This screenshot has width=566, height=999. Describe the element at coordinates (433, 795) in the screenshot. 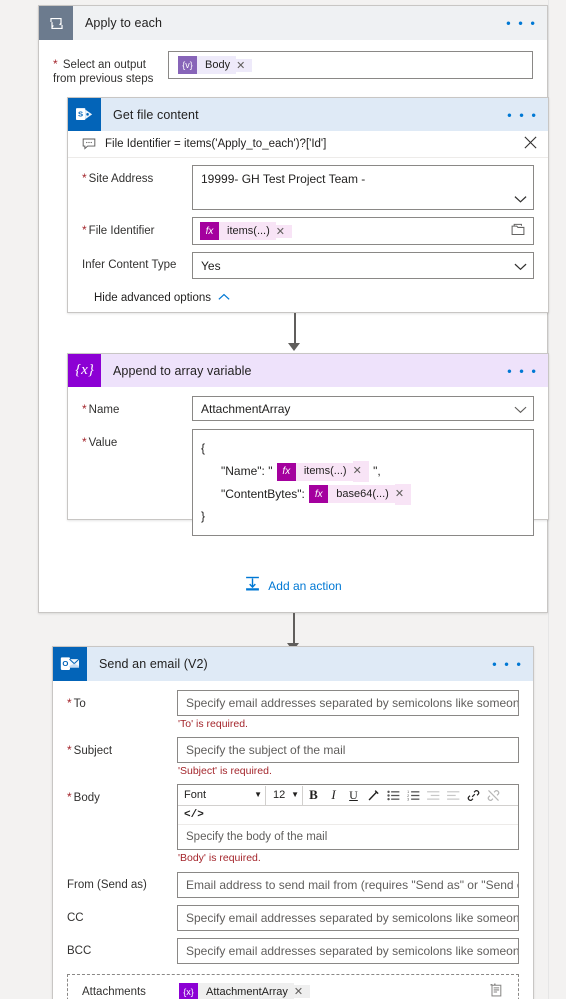

I see `decrease-indent-icon` at that location.